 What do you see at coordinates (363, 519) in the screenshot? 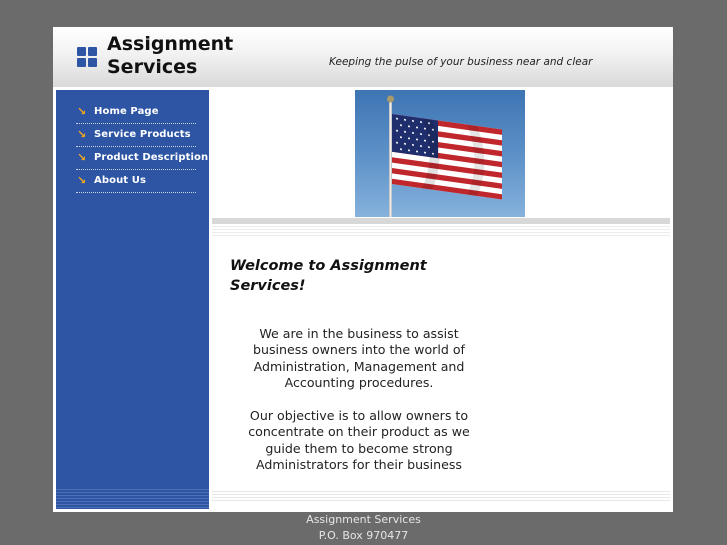
I see `footer-company-name: Assignment Services` at bounding box center [363, 519].